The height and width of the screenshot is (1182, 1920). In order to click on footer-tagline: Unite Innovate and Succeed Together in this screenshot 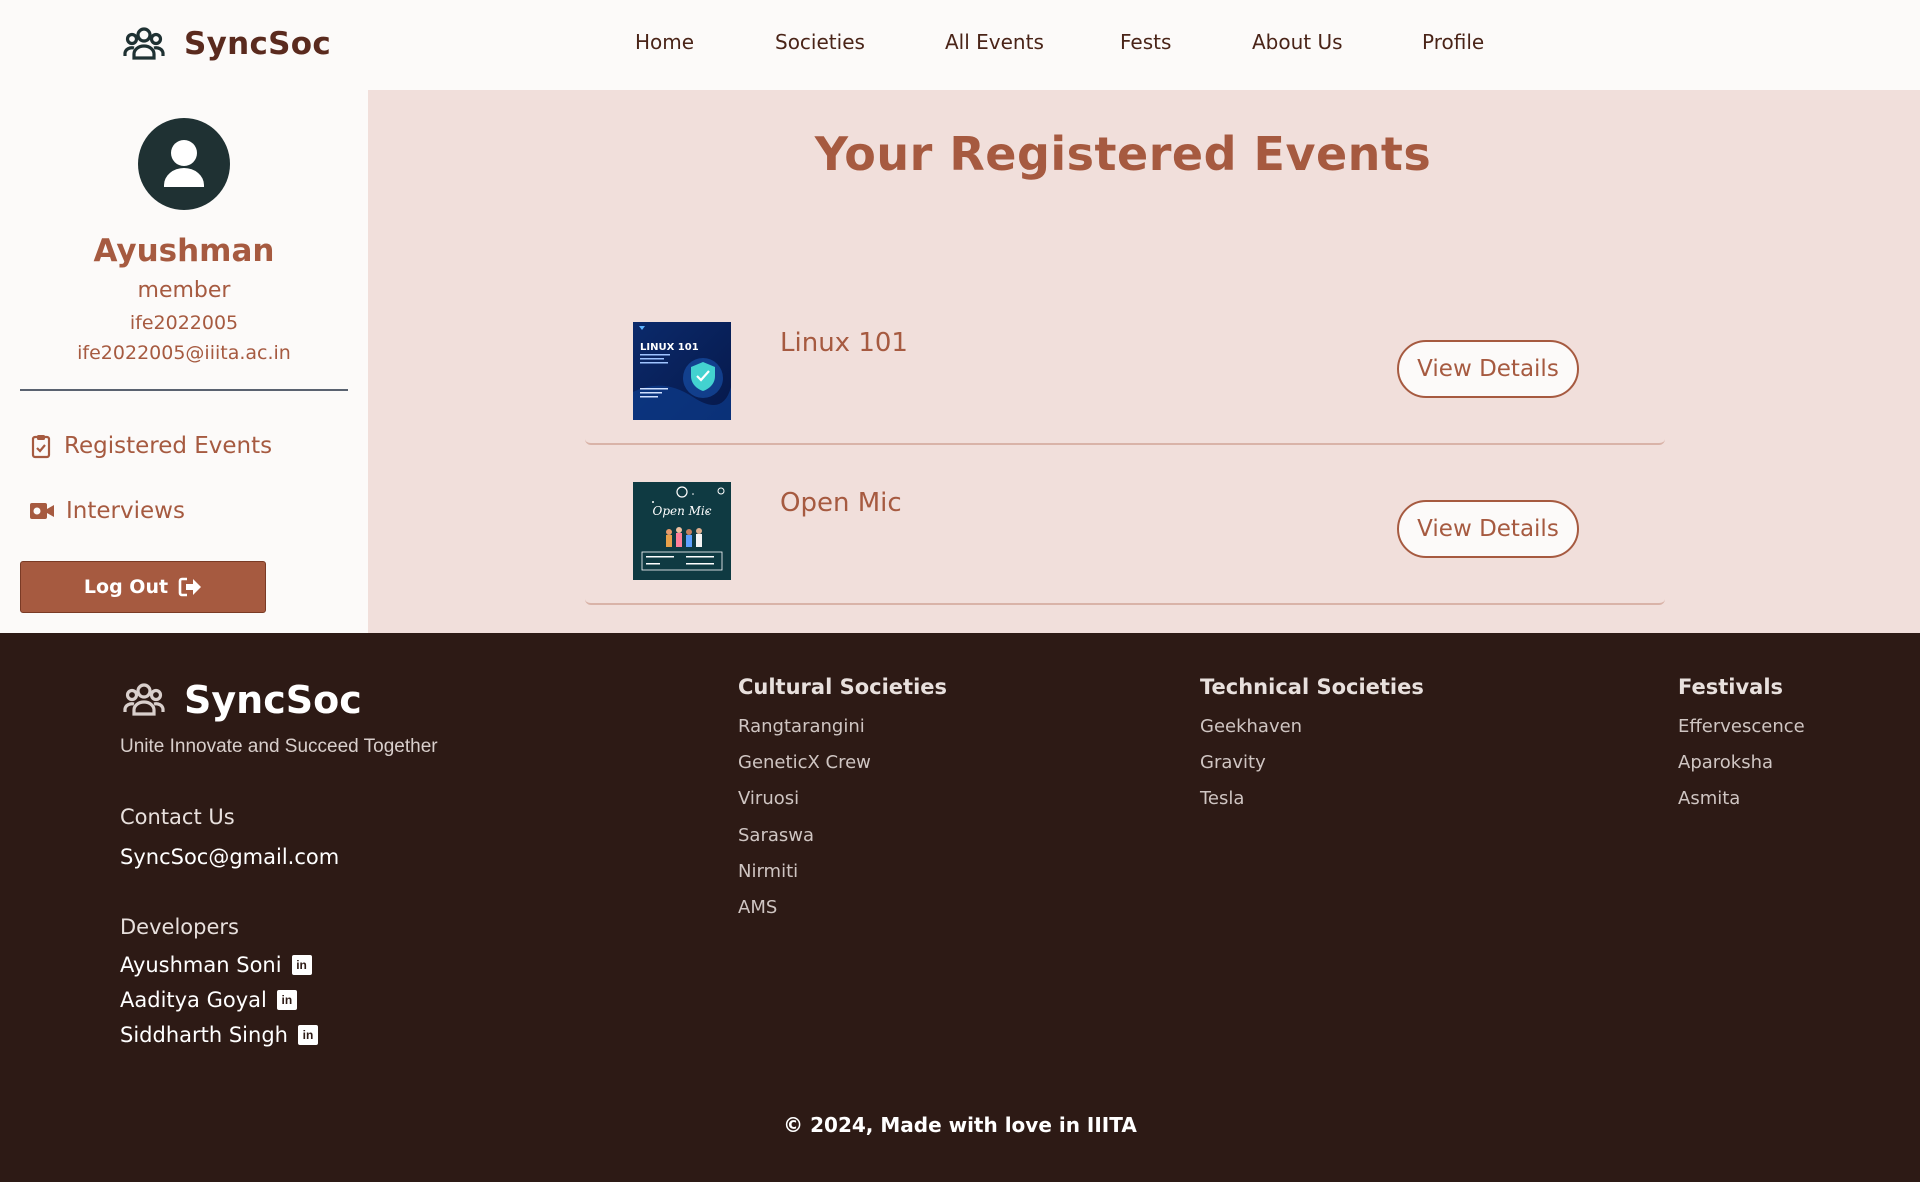, I will do `click(279, 746)`.